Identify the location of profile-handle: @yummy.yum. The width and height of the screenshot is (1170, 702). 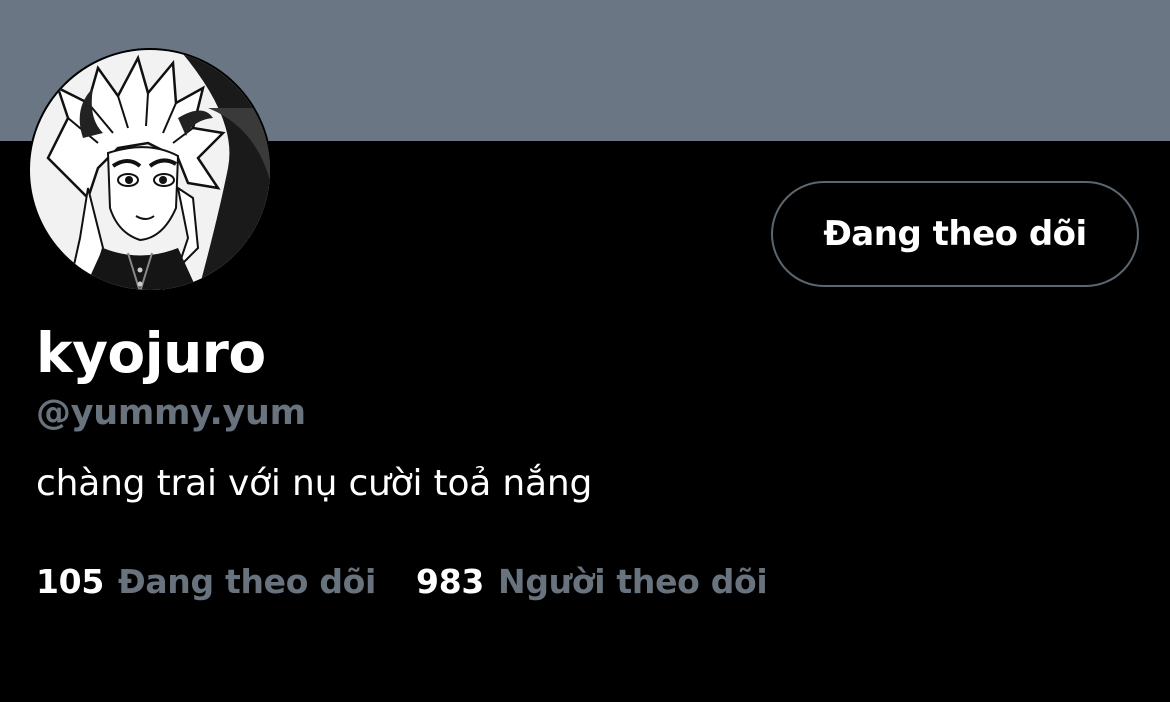
(171, 413).